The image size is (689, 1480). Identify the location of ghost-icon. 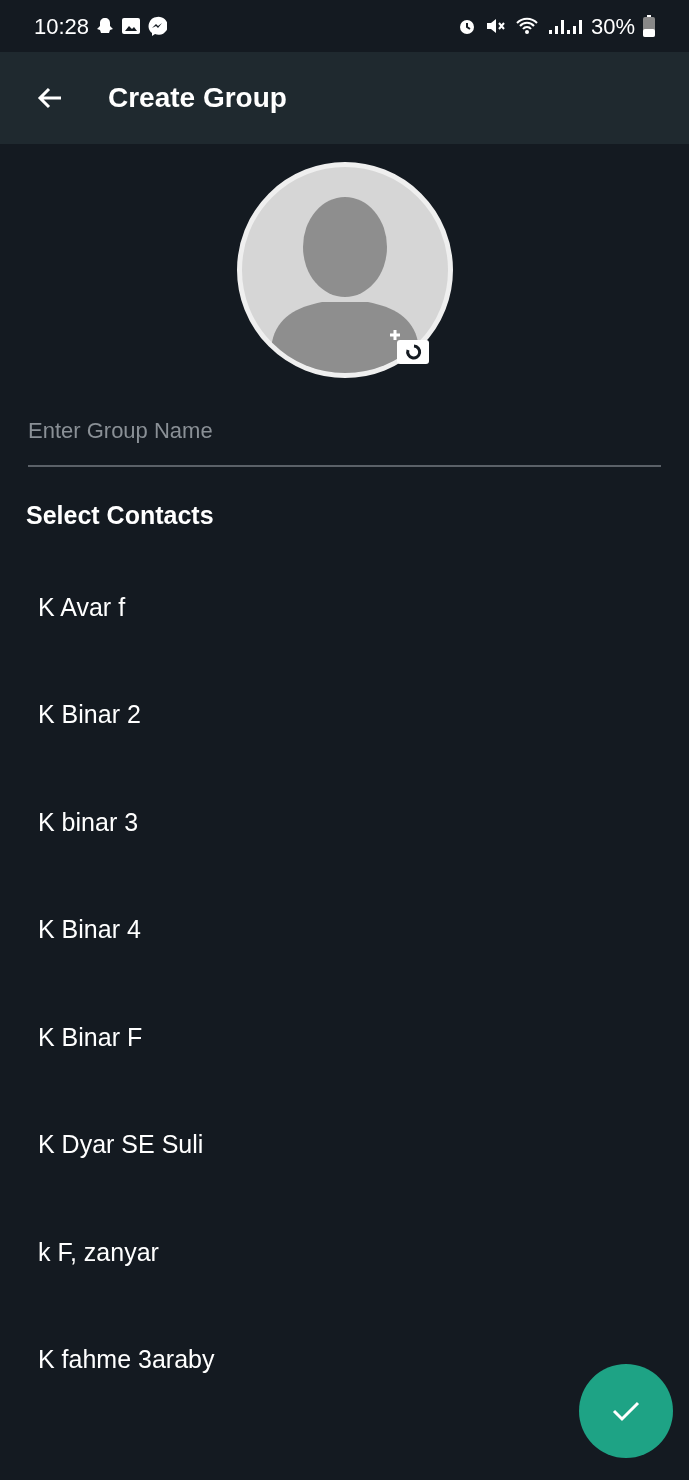
(105, 26).